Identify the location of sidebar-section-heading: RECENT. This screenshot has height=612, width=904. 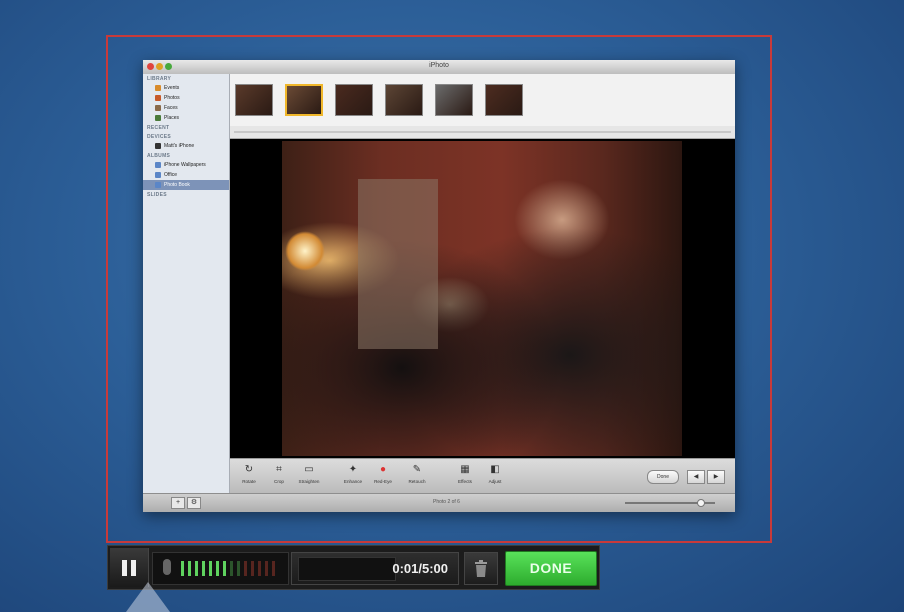
(186, 127).